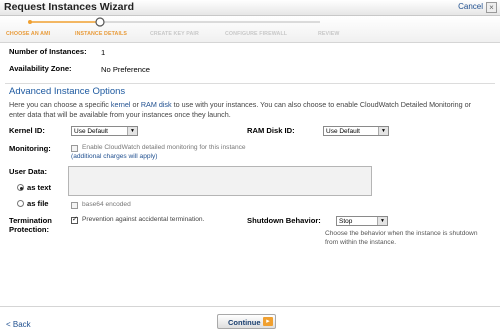 The height and width of the screenshot is (336, 500). I want to click on continue-label: Continue, so click(244, 322).